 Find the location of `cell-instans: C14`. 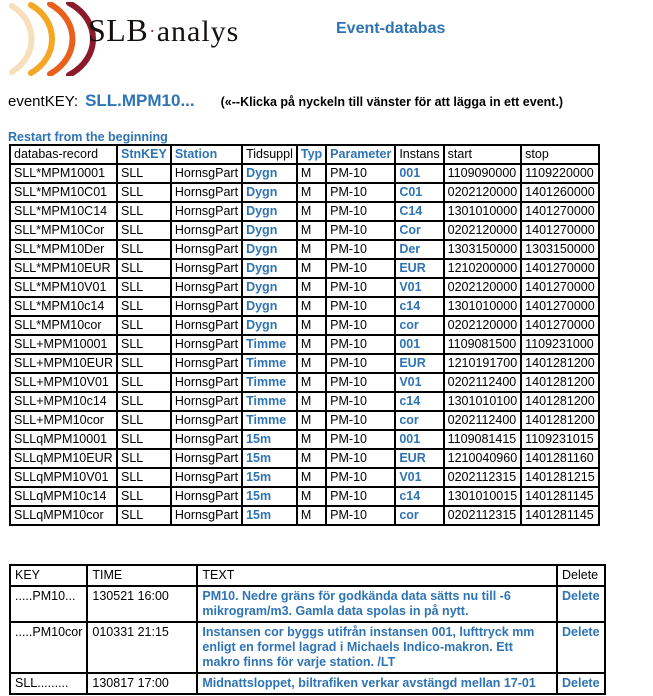

cell-instans: C14 is located at coordinates (419, 211).